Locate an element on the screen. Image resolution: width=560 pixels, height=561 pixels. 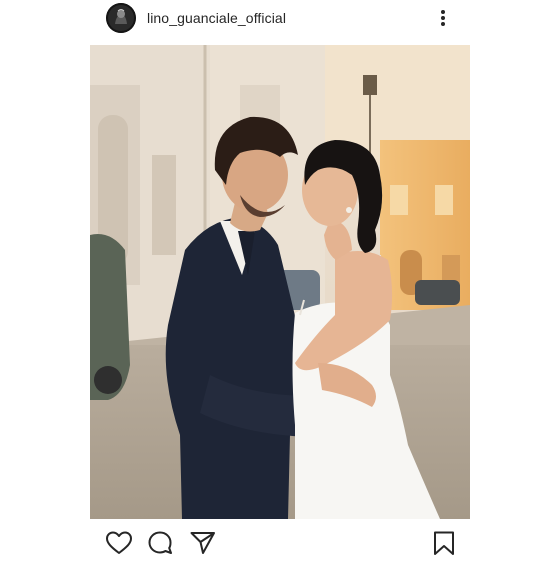
post-header: lino_guanciale_official is located at coordinates (280, 20).